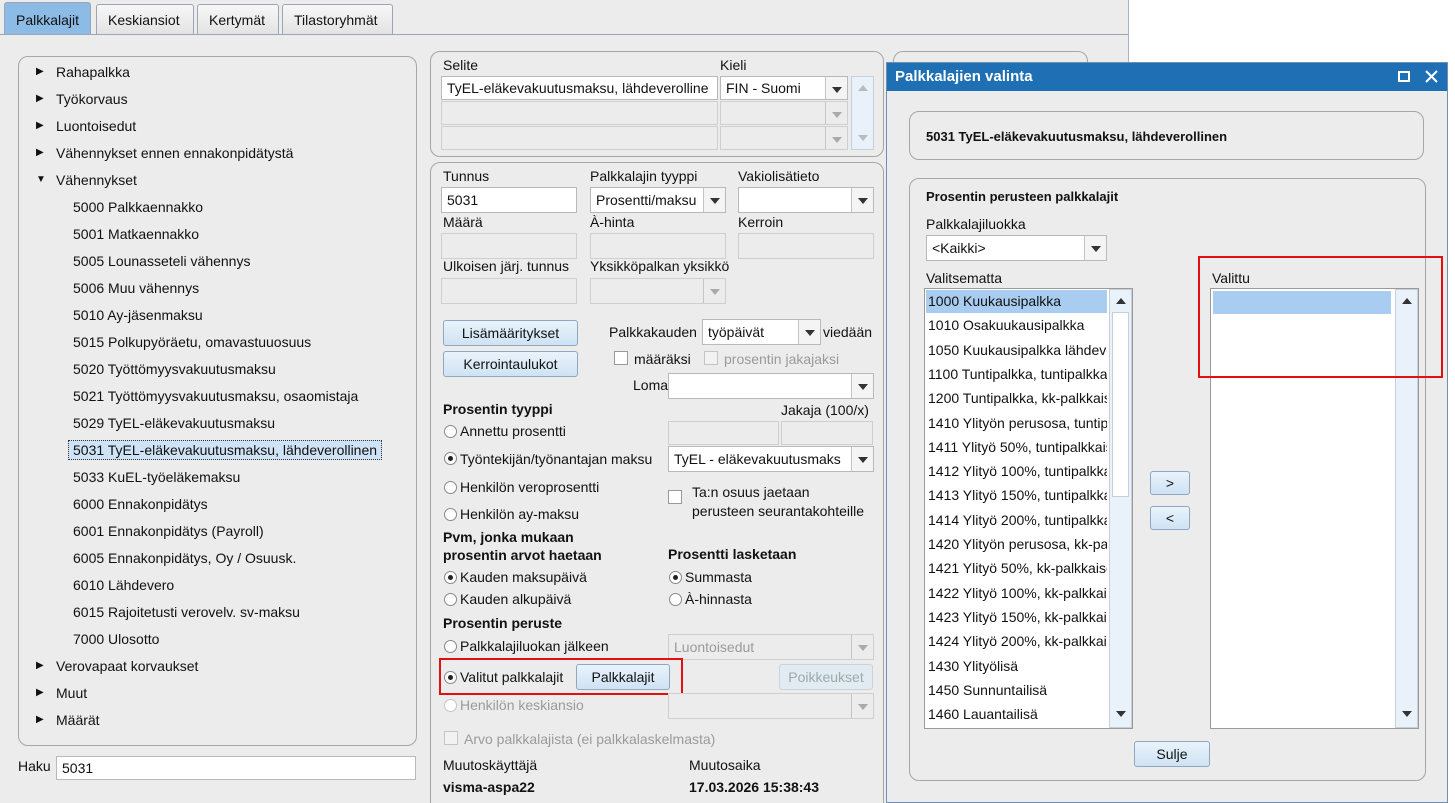 Image resolution: width=1455 pixels, height=803 pixels. Describe the element at coordinates (1120, 508) in the screenshot. I see `unselected-scrollbar` at that location.